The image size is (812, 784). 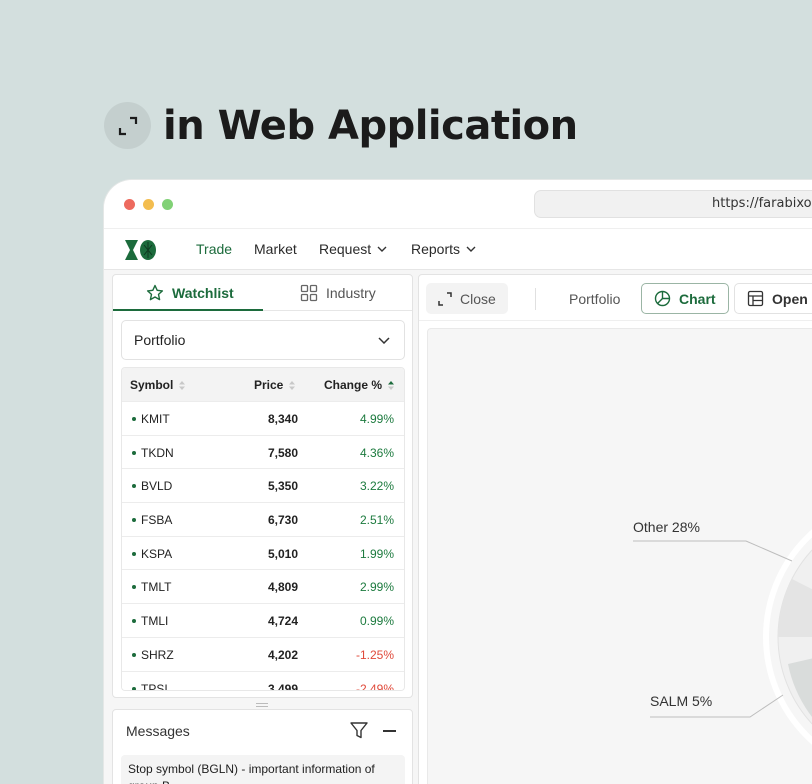 I want to click on row-symbol: TMLI, so click(x=150, y=621).